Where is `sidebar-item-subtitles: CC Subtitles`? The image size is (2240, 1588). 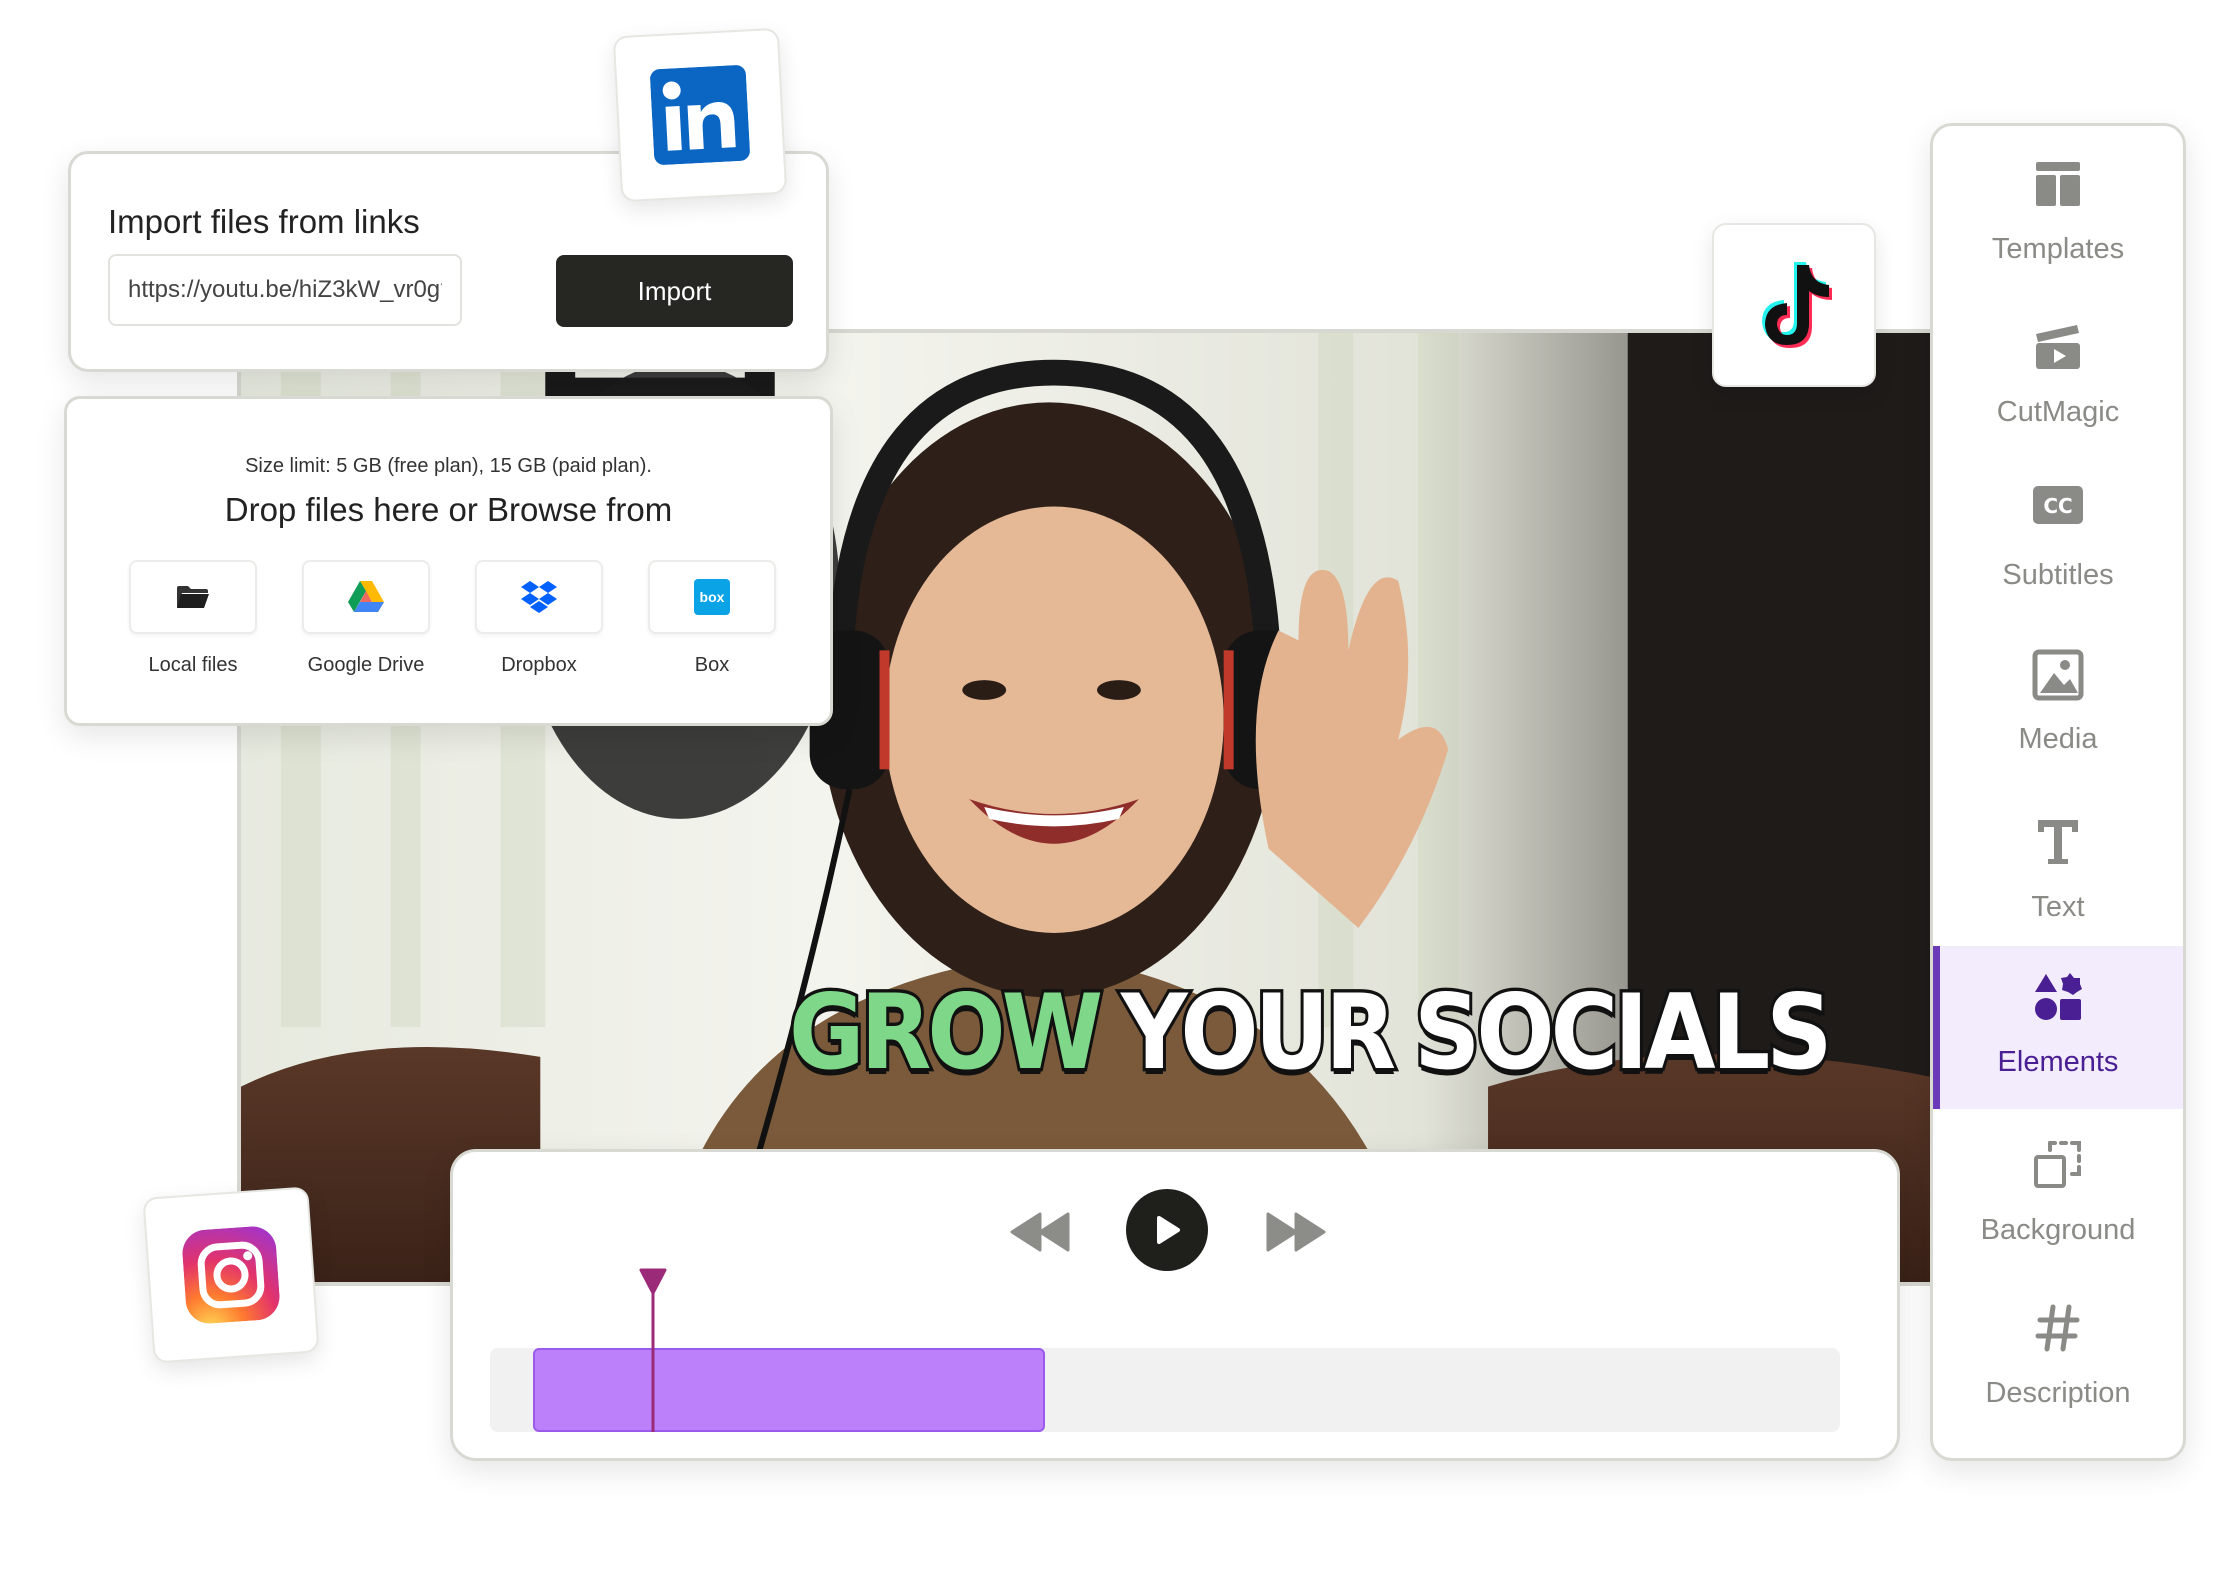 sidebar-item-subtitles: CC Subtitles is located at coordinates (2058, 540).